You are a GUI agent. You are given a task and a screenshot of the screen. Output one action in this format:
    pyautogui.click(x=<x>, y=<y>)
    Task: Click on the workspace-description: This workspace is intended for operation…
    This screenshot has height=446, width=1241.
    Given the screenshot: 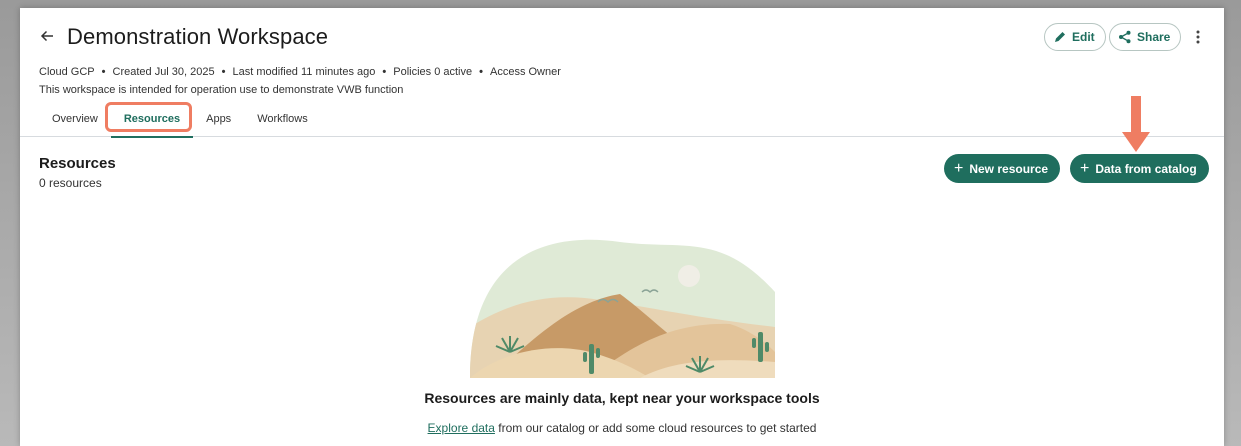 What is the action you would take?
    pyautogui.click(x=221, y=90)
    